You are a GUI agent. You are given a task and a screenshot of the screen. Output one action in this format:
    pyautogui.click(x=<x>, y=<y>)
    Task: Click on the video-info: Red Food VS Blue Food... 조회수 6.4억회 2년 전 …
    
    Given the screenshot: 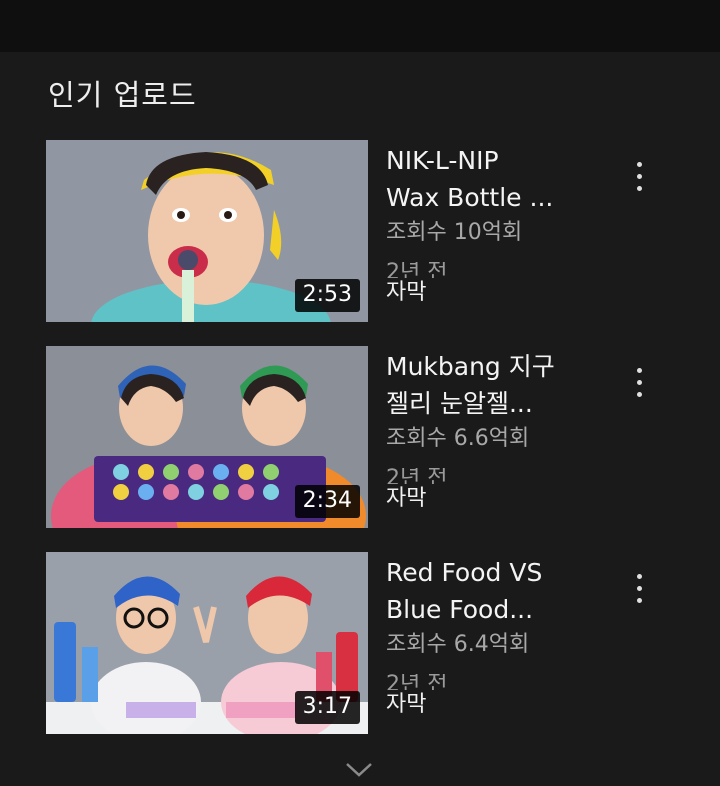 What is the action you would take?
    pyautogui.click(x=501, y=637)
    